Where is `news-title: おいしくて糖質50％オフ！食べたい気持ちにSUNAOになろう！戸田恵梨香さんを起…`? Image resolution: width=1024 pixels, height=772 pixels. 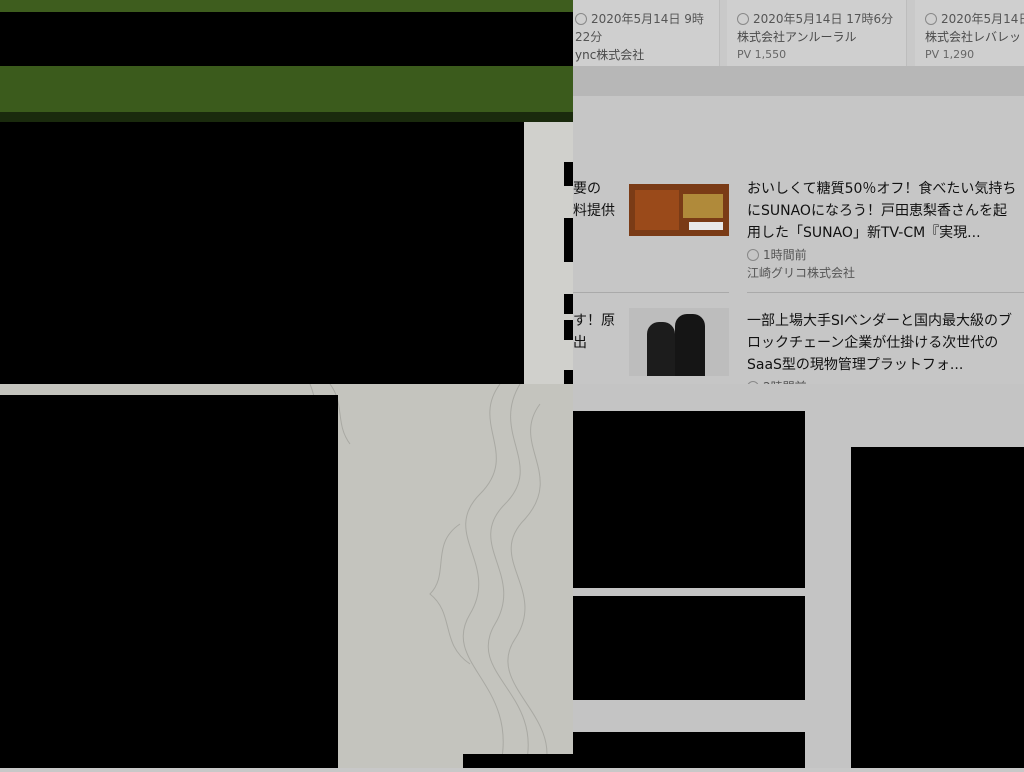
news-title: おいしくて糖質50％オフ！食べたい気持ちにSUNAOになろう！戸田恵梨香さんを起… is located at coordinates (882, 211).